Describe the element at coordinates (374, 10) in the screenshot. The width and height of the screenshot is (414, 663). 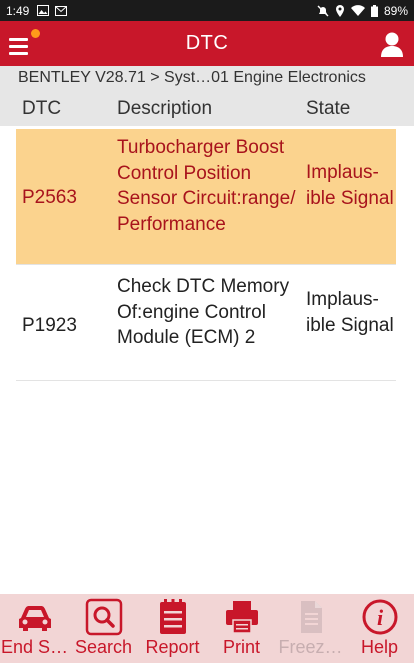
I see `battery-icon` at that location.